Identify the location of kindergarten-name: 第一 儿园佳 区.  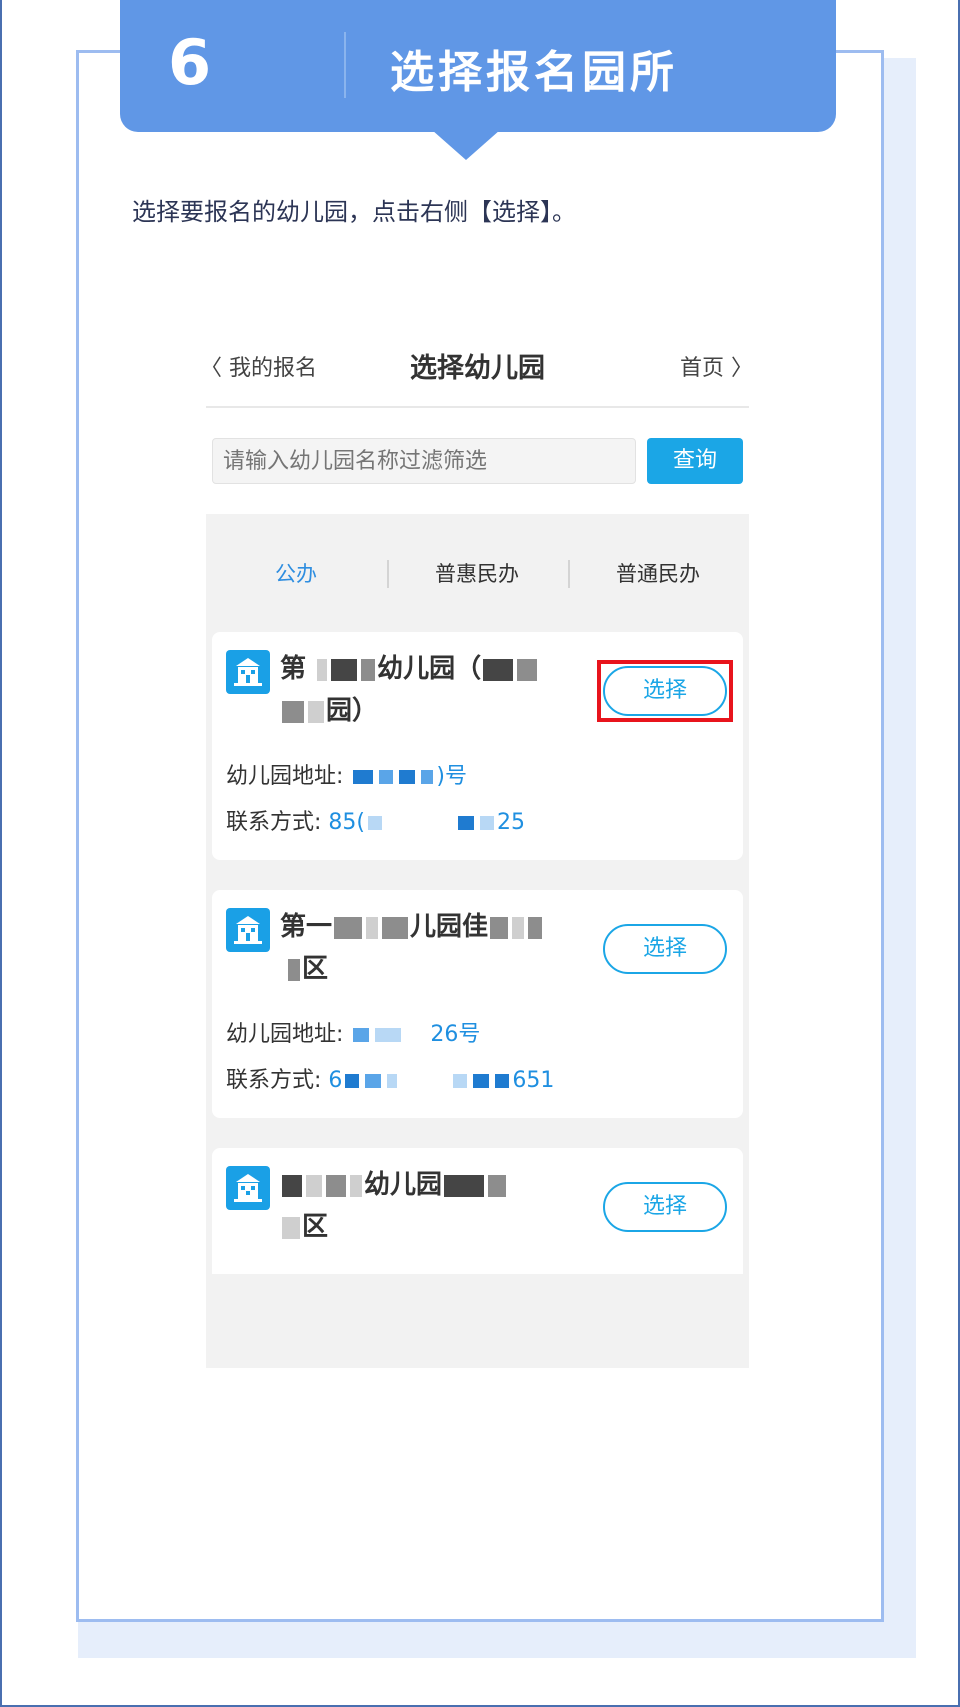
(435, 948).